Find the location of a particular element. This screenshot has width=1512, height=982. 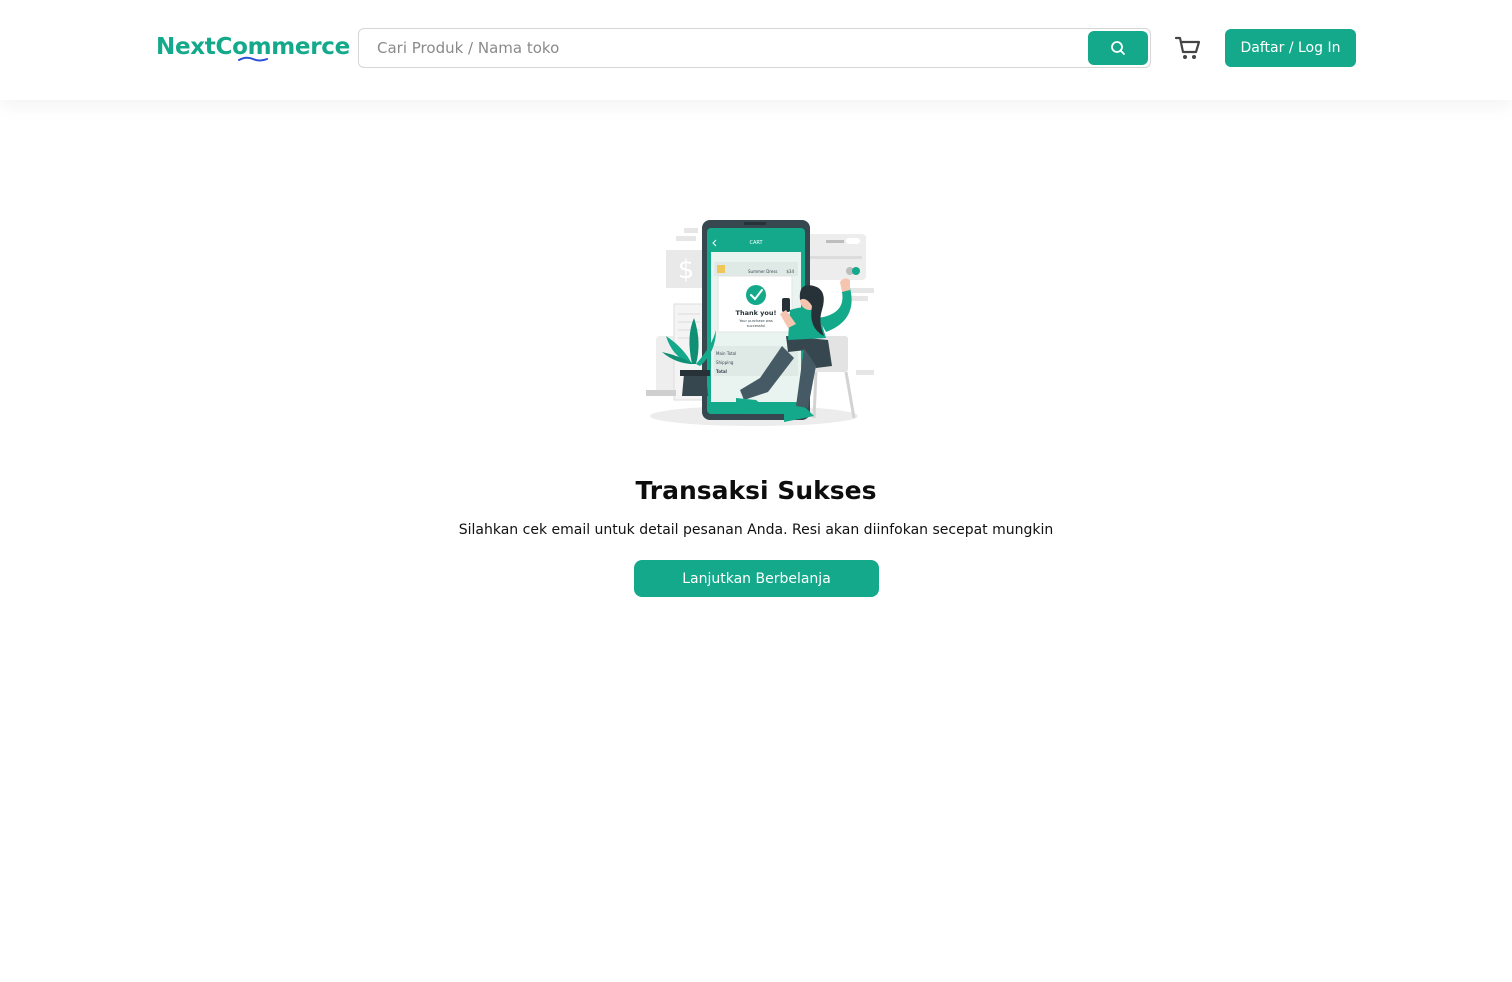

phone-row-shipping: Shipping is located at coordinates (725, 362).